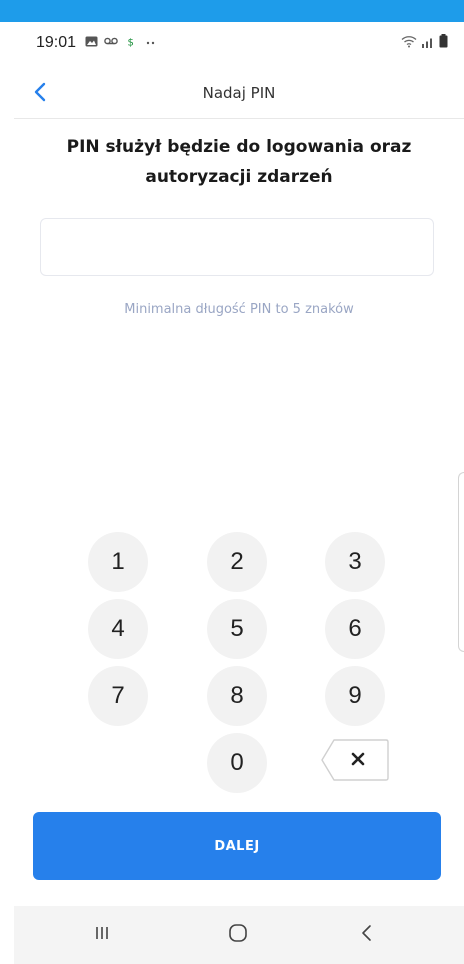 The width and height of the screenshot is (464, 964). I want to click on home-icon, so click(238, 935).